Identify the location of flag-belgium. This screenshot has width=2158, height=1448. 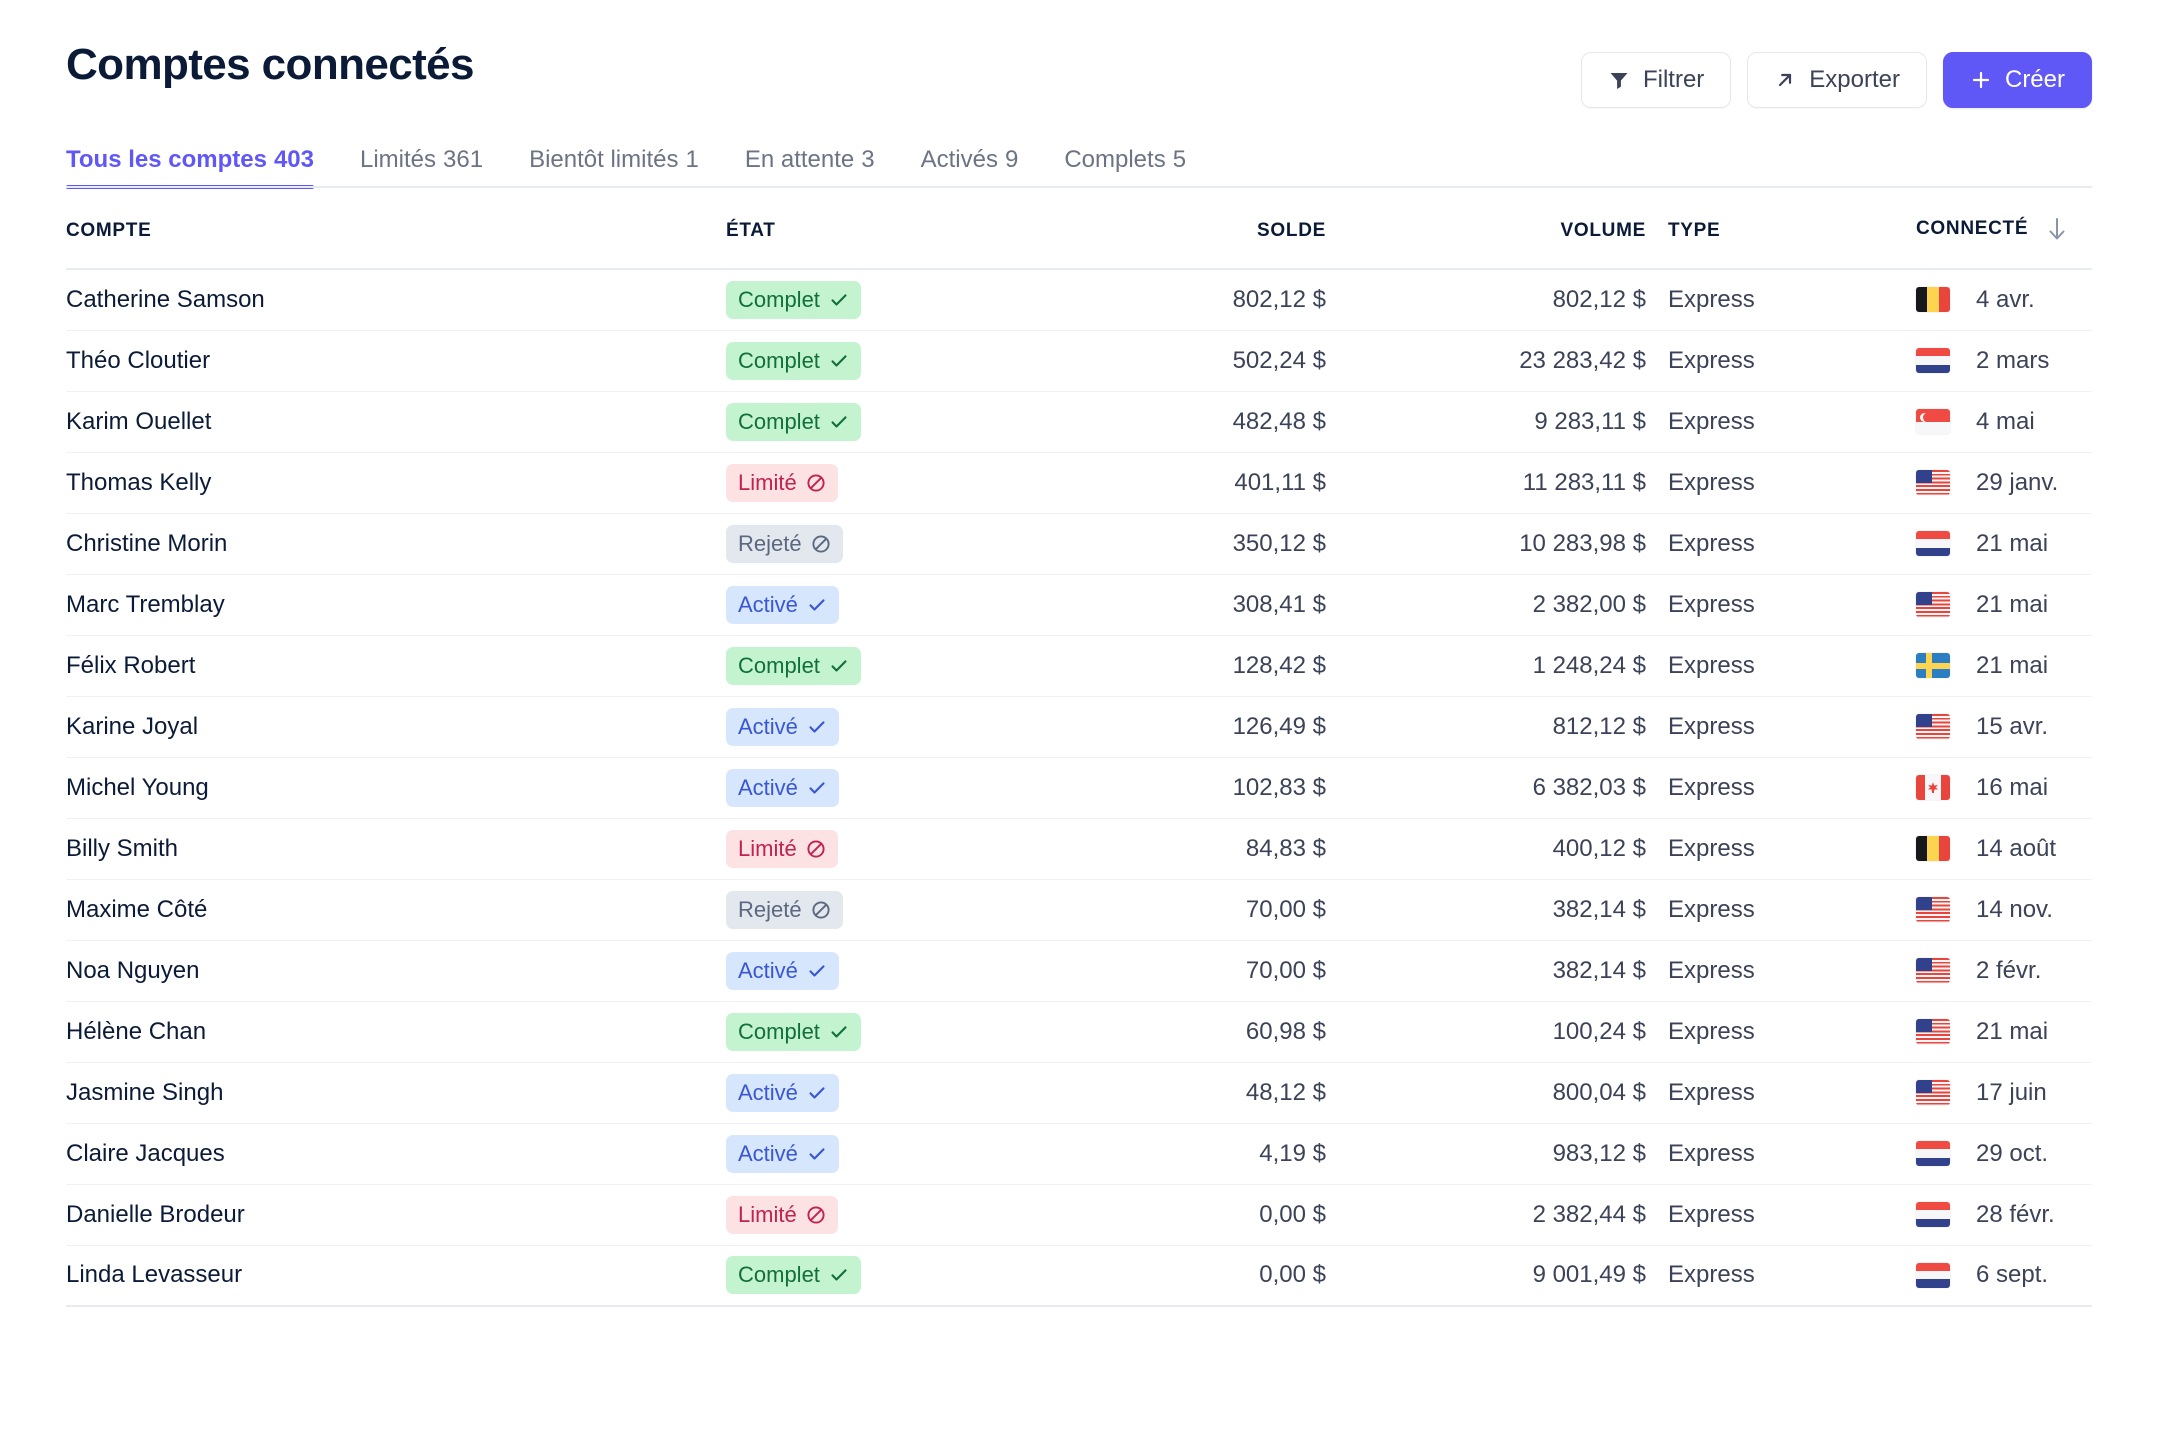
(1933, 300).